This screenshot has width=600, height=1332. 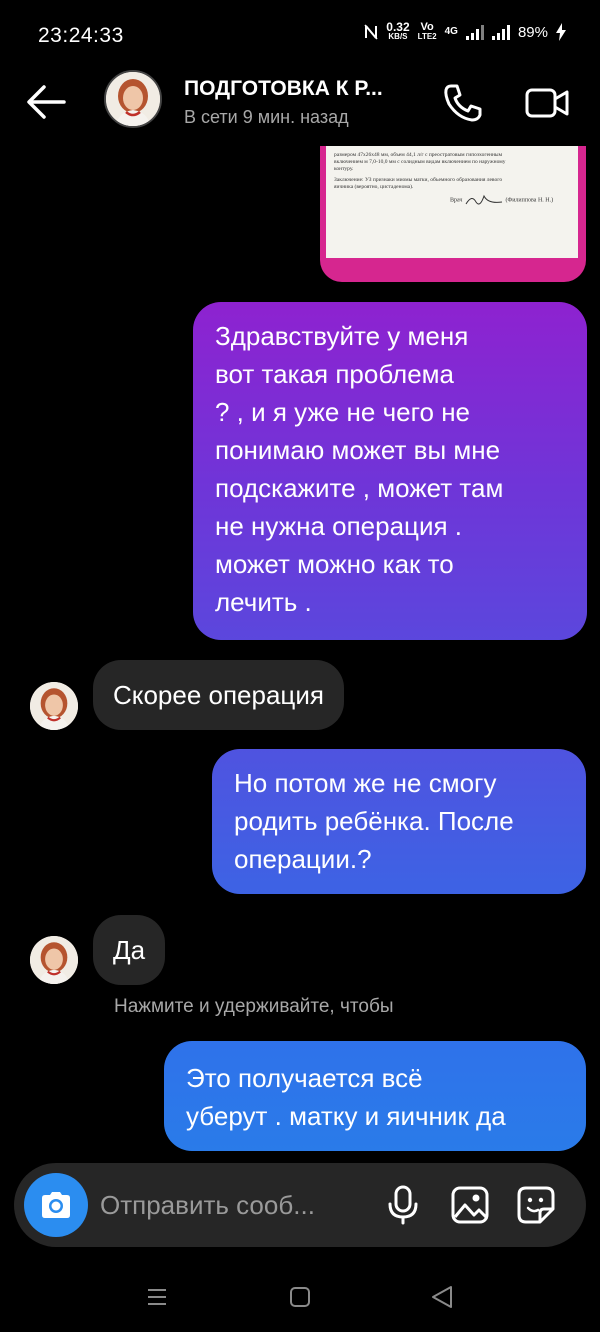 I want to click on message-text: Но потом же не смогу, so click(x=365, y=783).